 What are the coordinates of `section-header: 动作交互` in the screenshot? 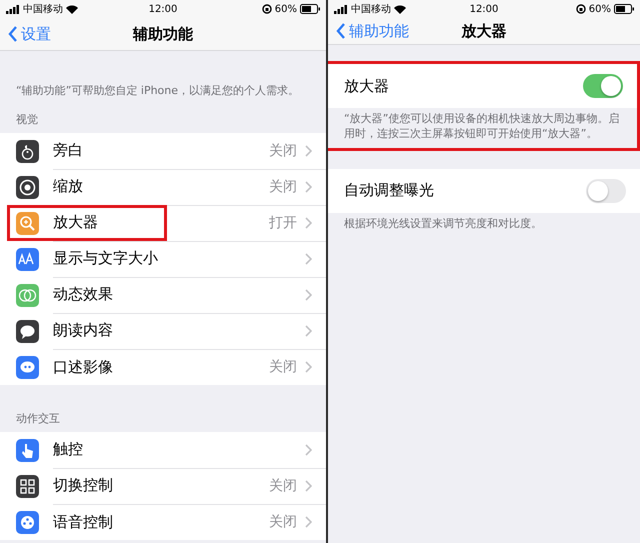 It's located at (38, 419).